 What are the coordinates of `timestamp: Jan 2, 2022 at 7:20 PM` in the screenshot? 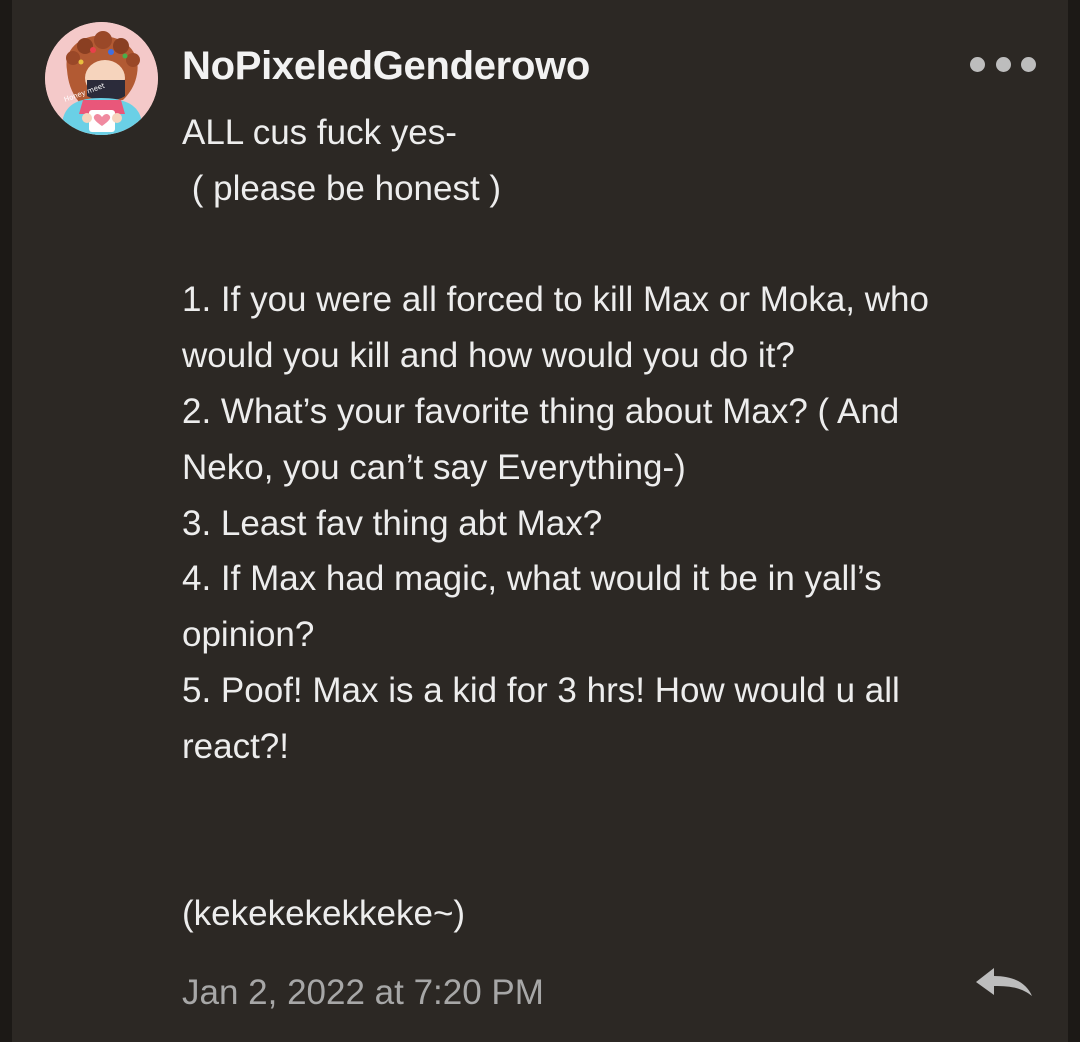 It's located at (363, 992).